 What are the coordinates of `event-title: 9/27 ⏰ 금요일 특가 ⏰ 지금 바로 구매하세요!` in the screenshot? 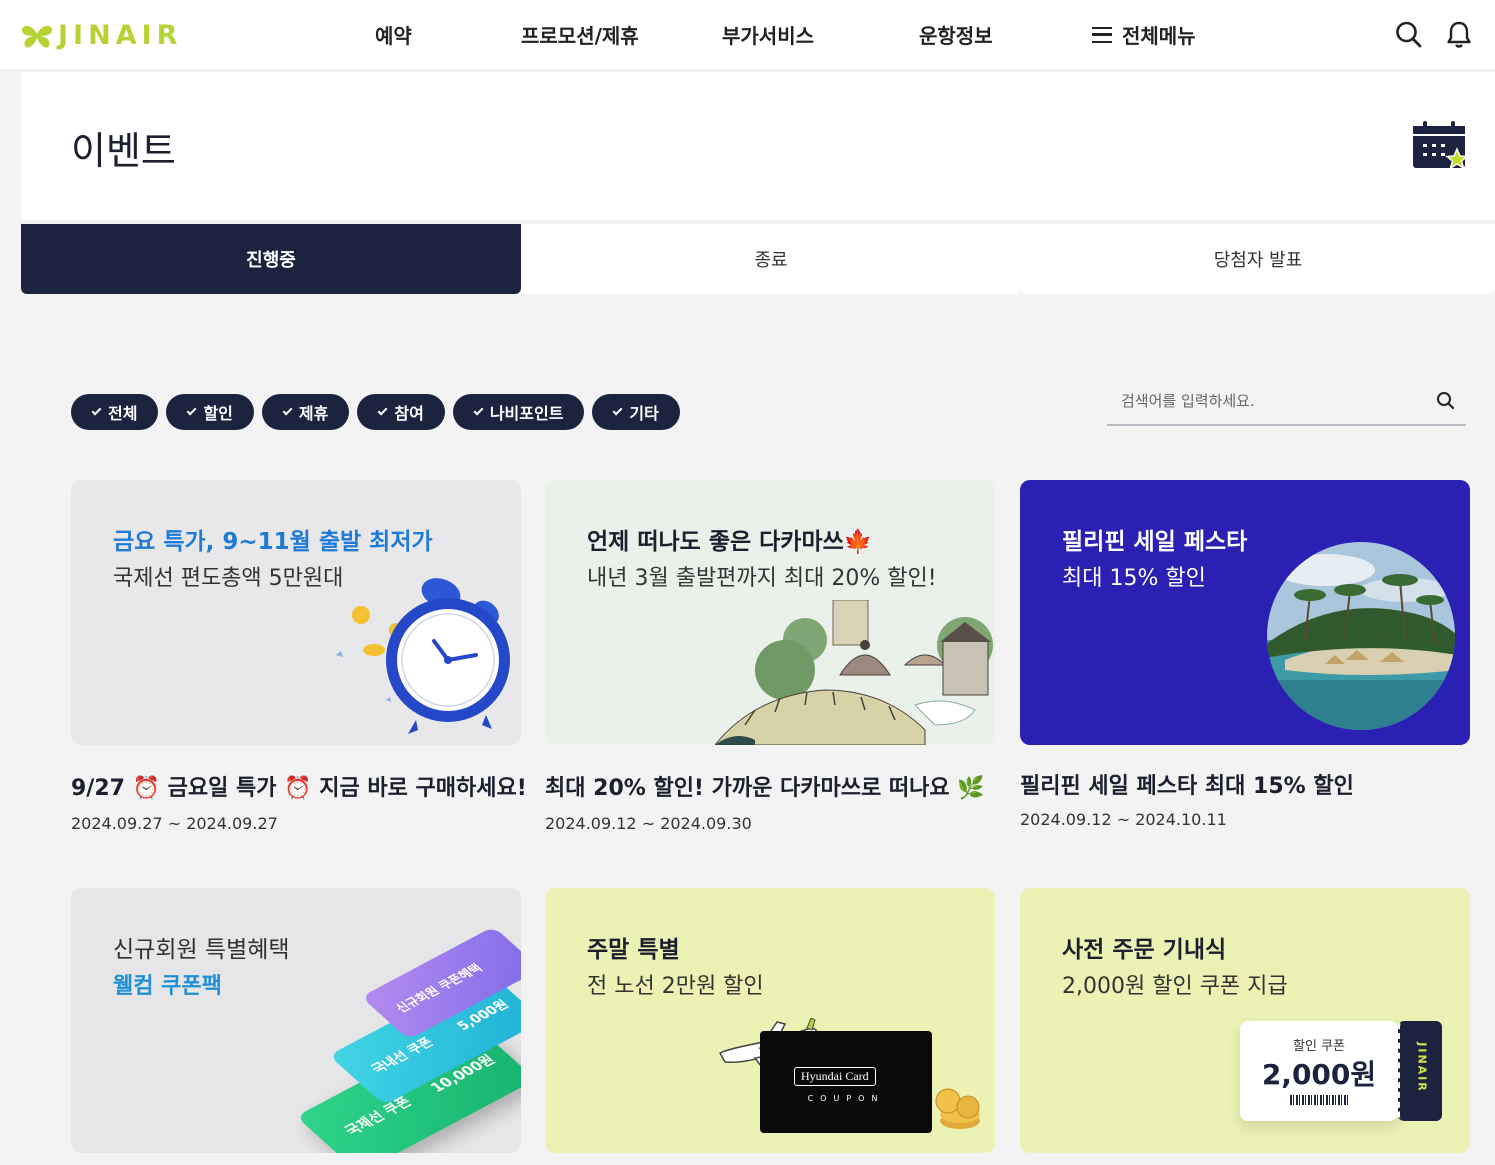 It's located at (299, 786).